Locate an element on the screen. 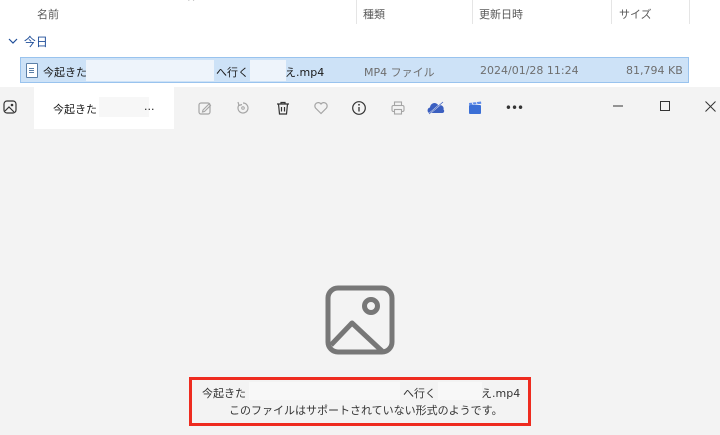 Image resolution: width=720 pixels, height=435 pixels. photos-app-icon is located at coordinates (10, 107).